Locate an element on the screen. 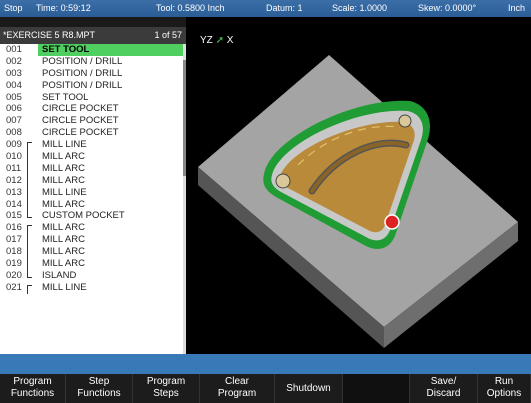 The image size is (531, 403). softkey-5: Shutdown is located at coordinates (309, 388).